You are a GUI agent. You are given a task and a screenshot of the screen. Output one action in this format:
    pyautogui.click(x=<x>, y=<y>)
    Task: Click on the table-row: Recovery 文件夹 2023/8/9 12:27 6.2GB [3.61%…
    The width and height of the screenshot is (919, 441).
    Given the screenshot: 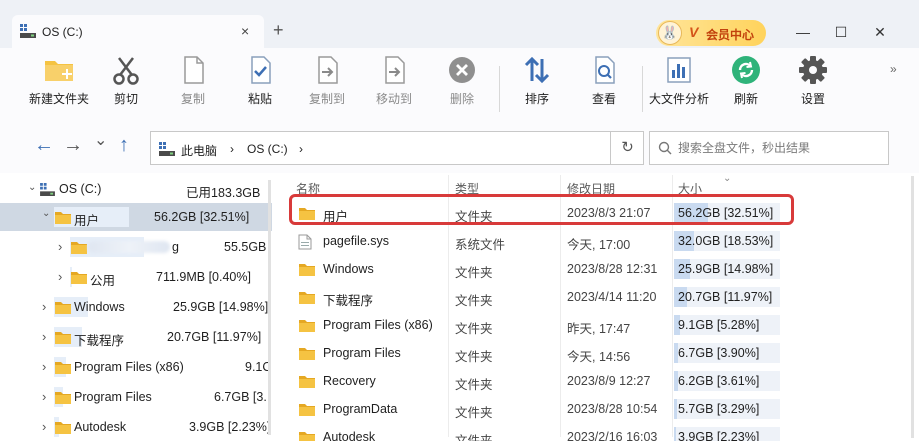 What is the action you would take?
    pyautogui.click(x=602, y=381)
    